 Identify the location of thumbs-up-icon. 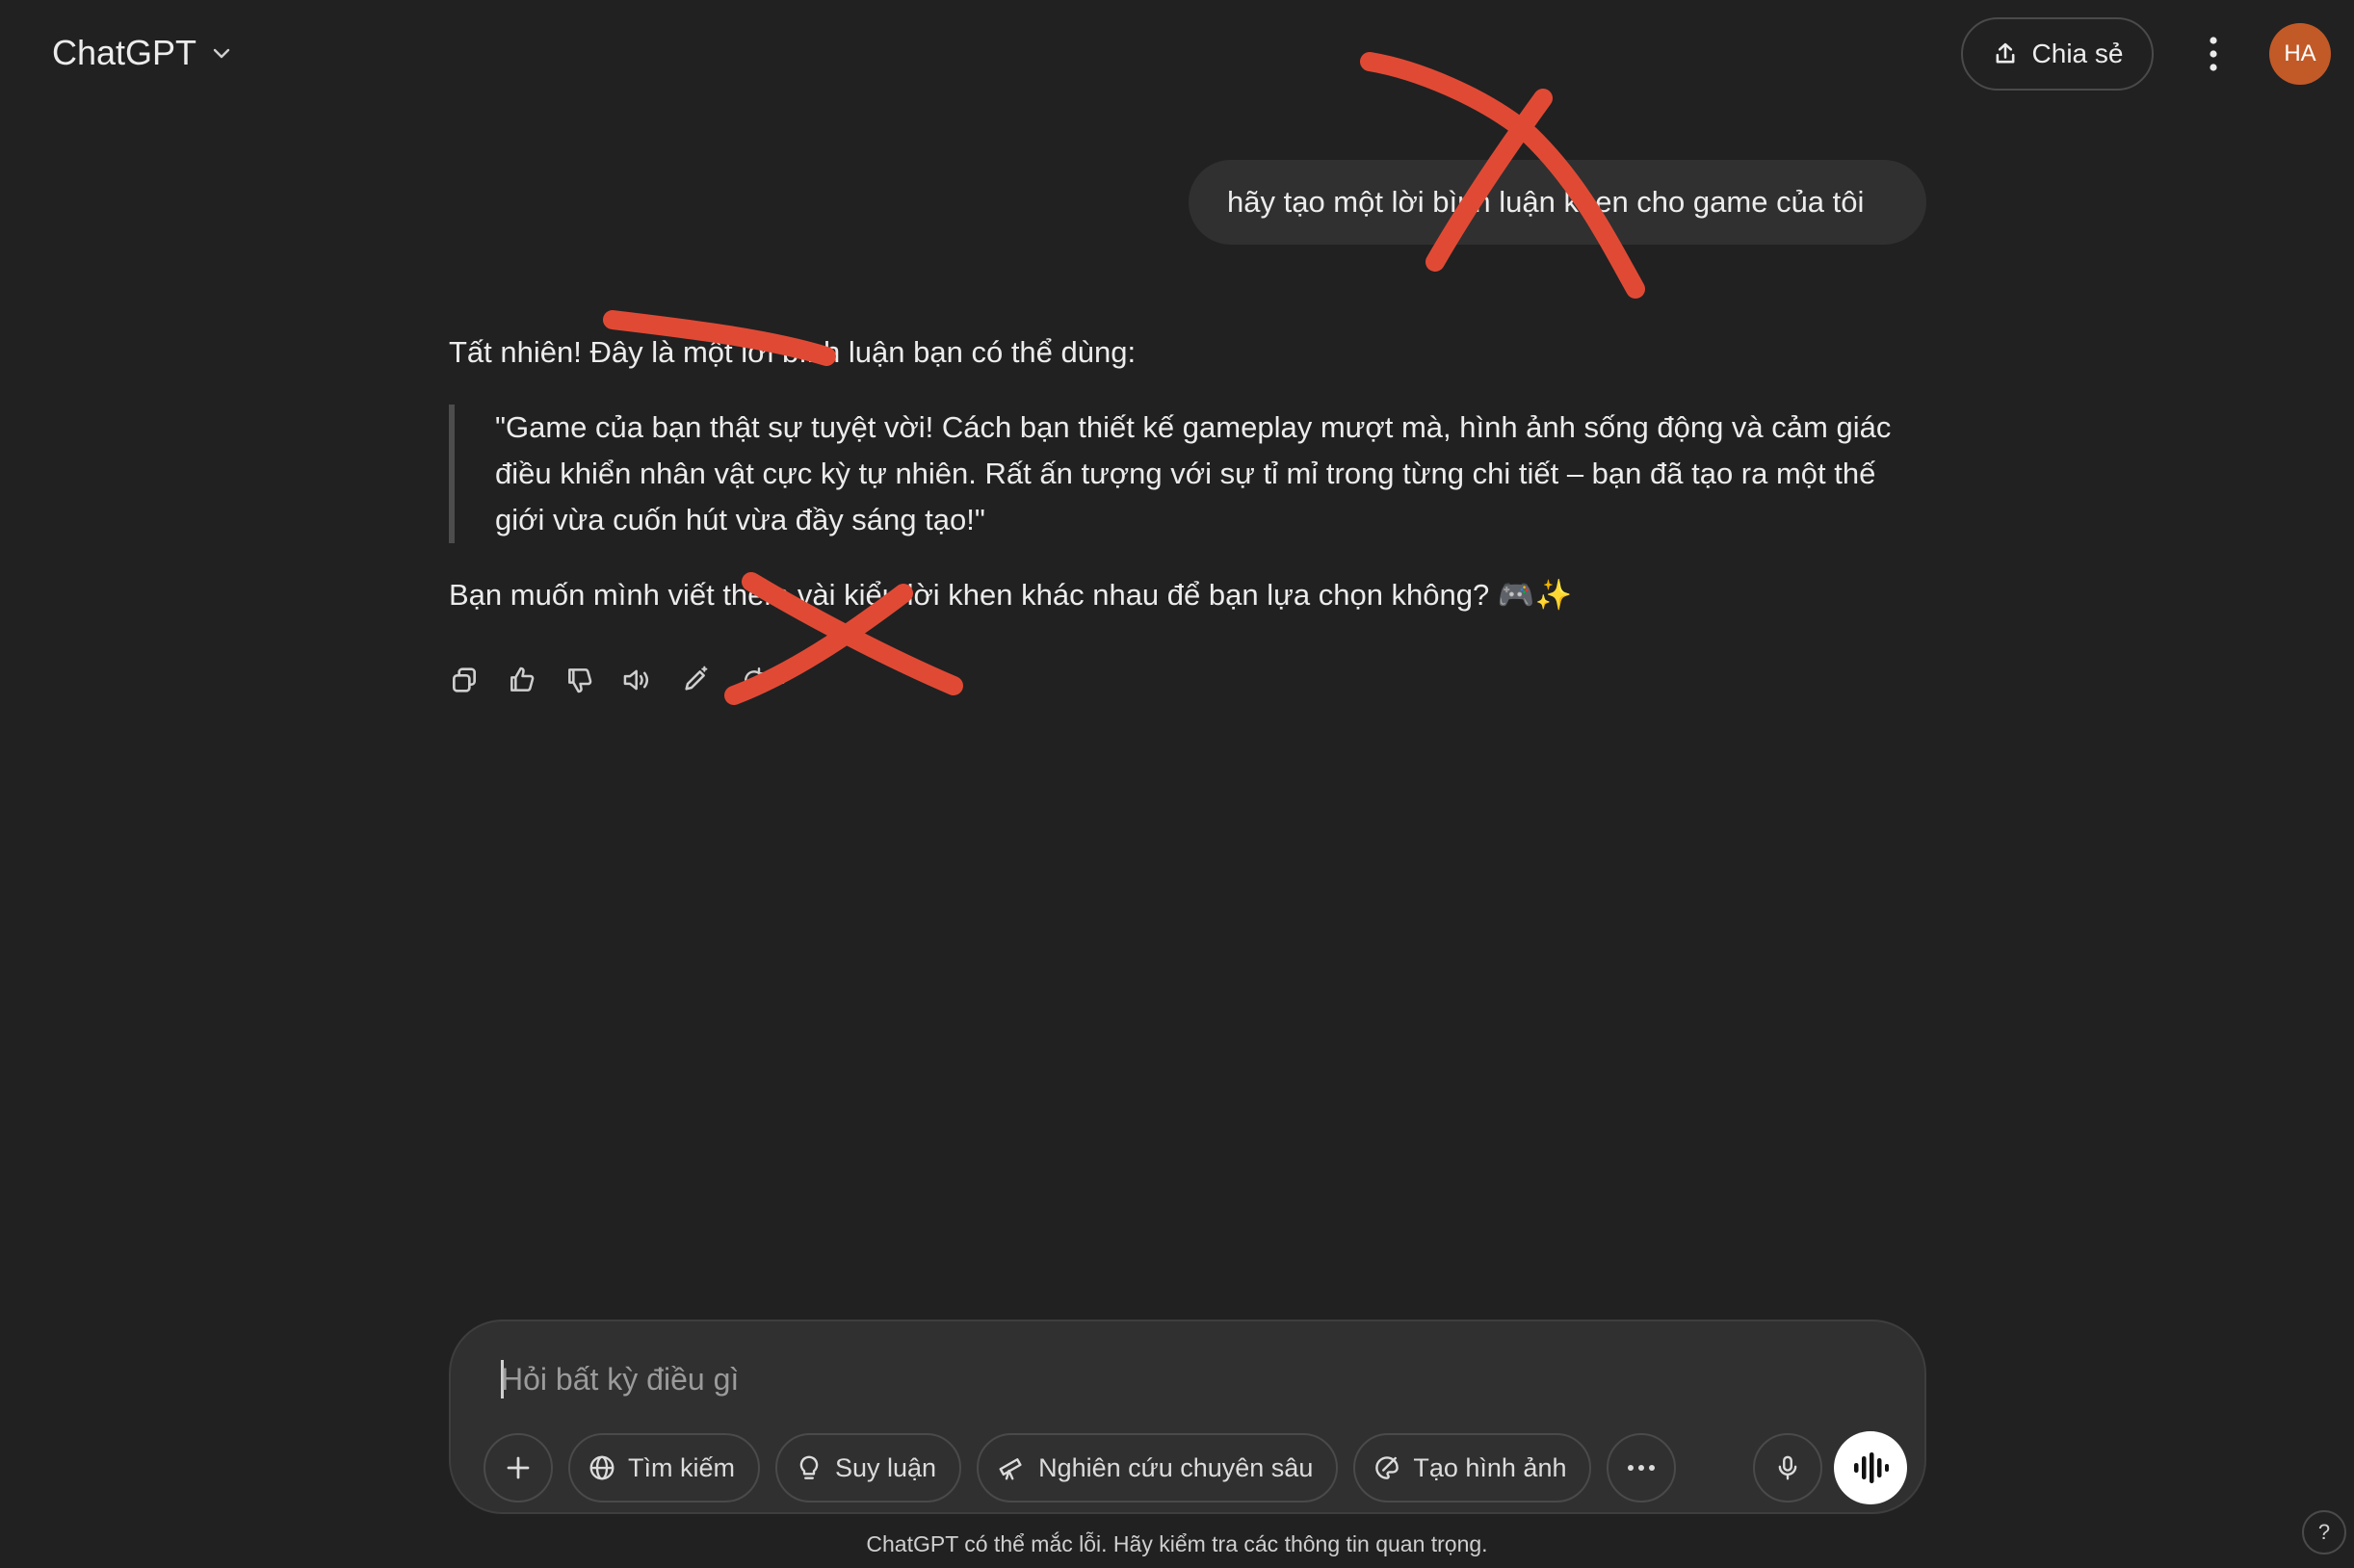
(522, 679).